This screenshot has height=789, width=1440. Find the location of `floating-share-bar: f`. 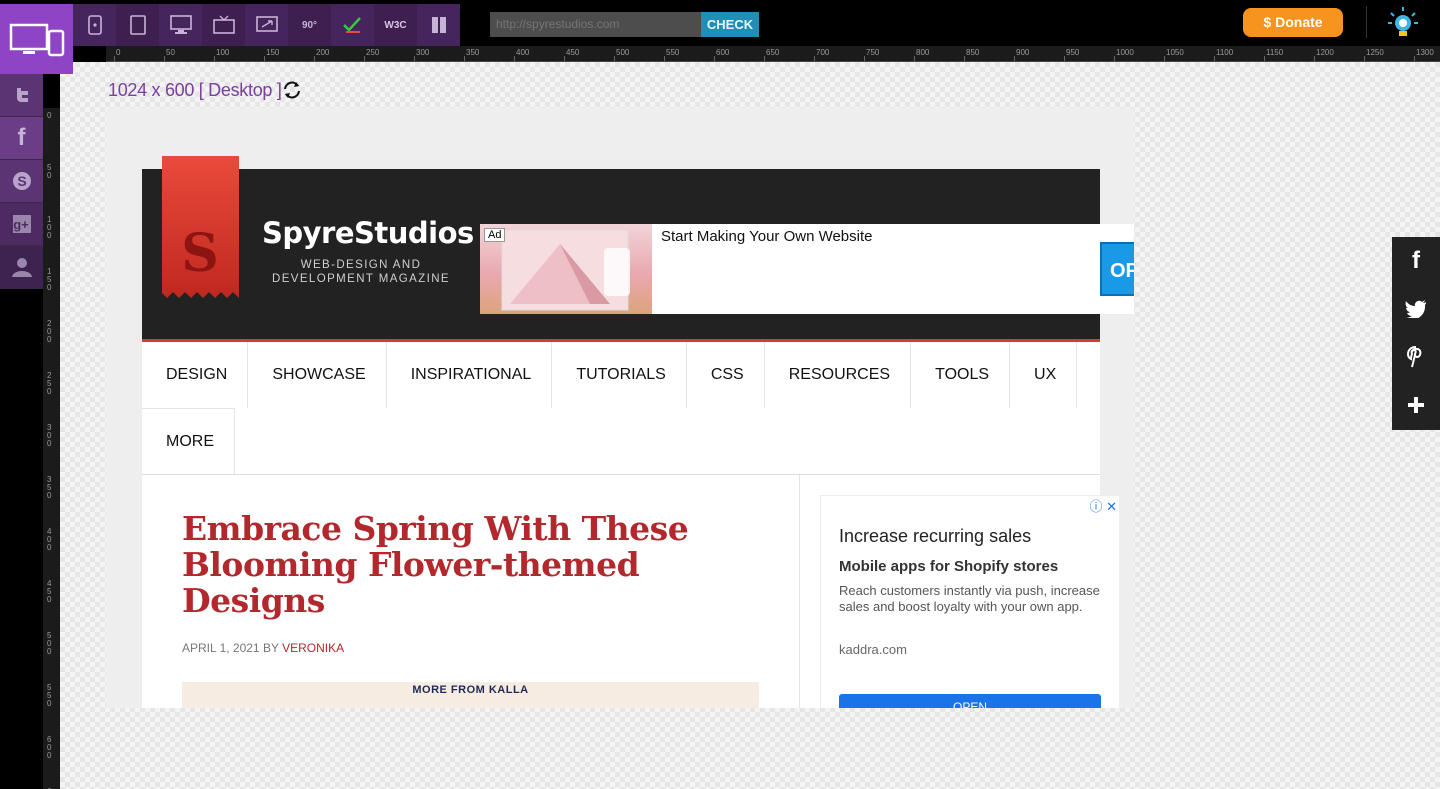

floating-share-bar: f is located at coordinates (1416, 333).